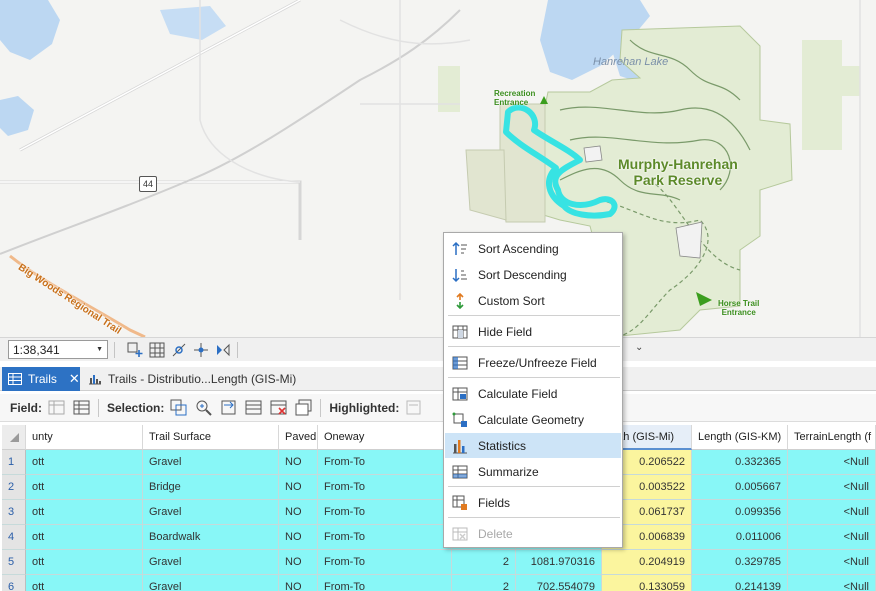 The height and width of the screenshot is (591, 876). What do you see at coordinates (74, 379) in the screenshot?
I see `close-icon: ✕` at bounding box center [74, 379].